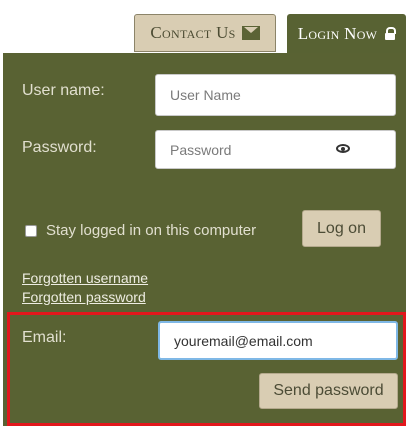  Describe the element at coordinates (44, 337) in the screenshot. I see `email-label: Email:` at that location.